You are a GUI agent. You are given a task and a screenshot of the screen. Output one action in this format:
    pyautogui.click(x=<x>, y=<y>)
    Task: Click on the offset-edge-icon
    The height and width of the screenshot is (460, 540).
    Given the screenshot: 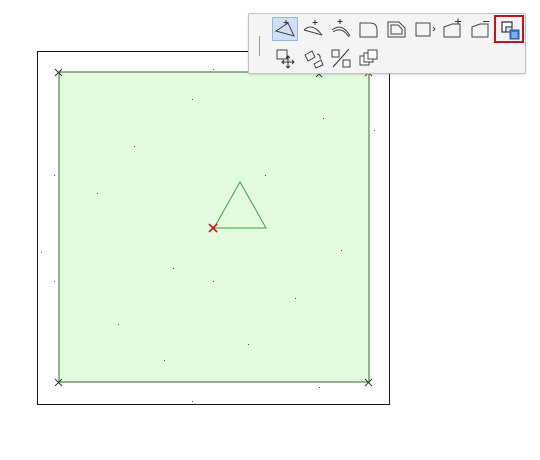 What is the action you would take?
    pyautogui.click(x=396, y=29)
    